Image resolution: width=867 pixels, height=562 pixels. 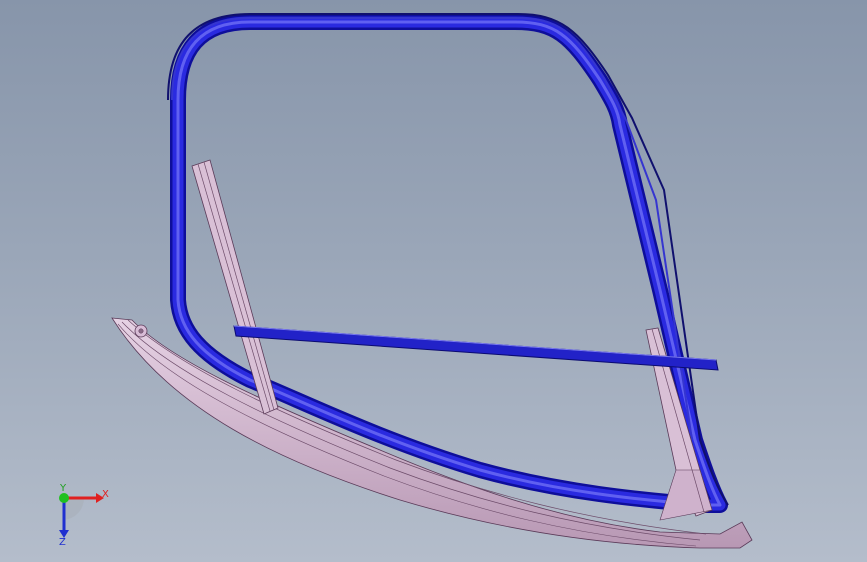 I want to click on y-axis-label: Y, so click(x=63, y=488).